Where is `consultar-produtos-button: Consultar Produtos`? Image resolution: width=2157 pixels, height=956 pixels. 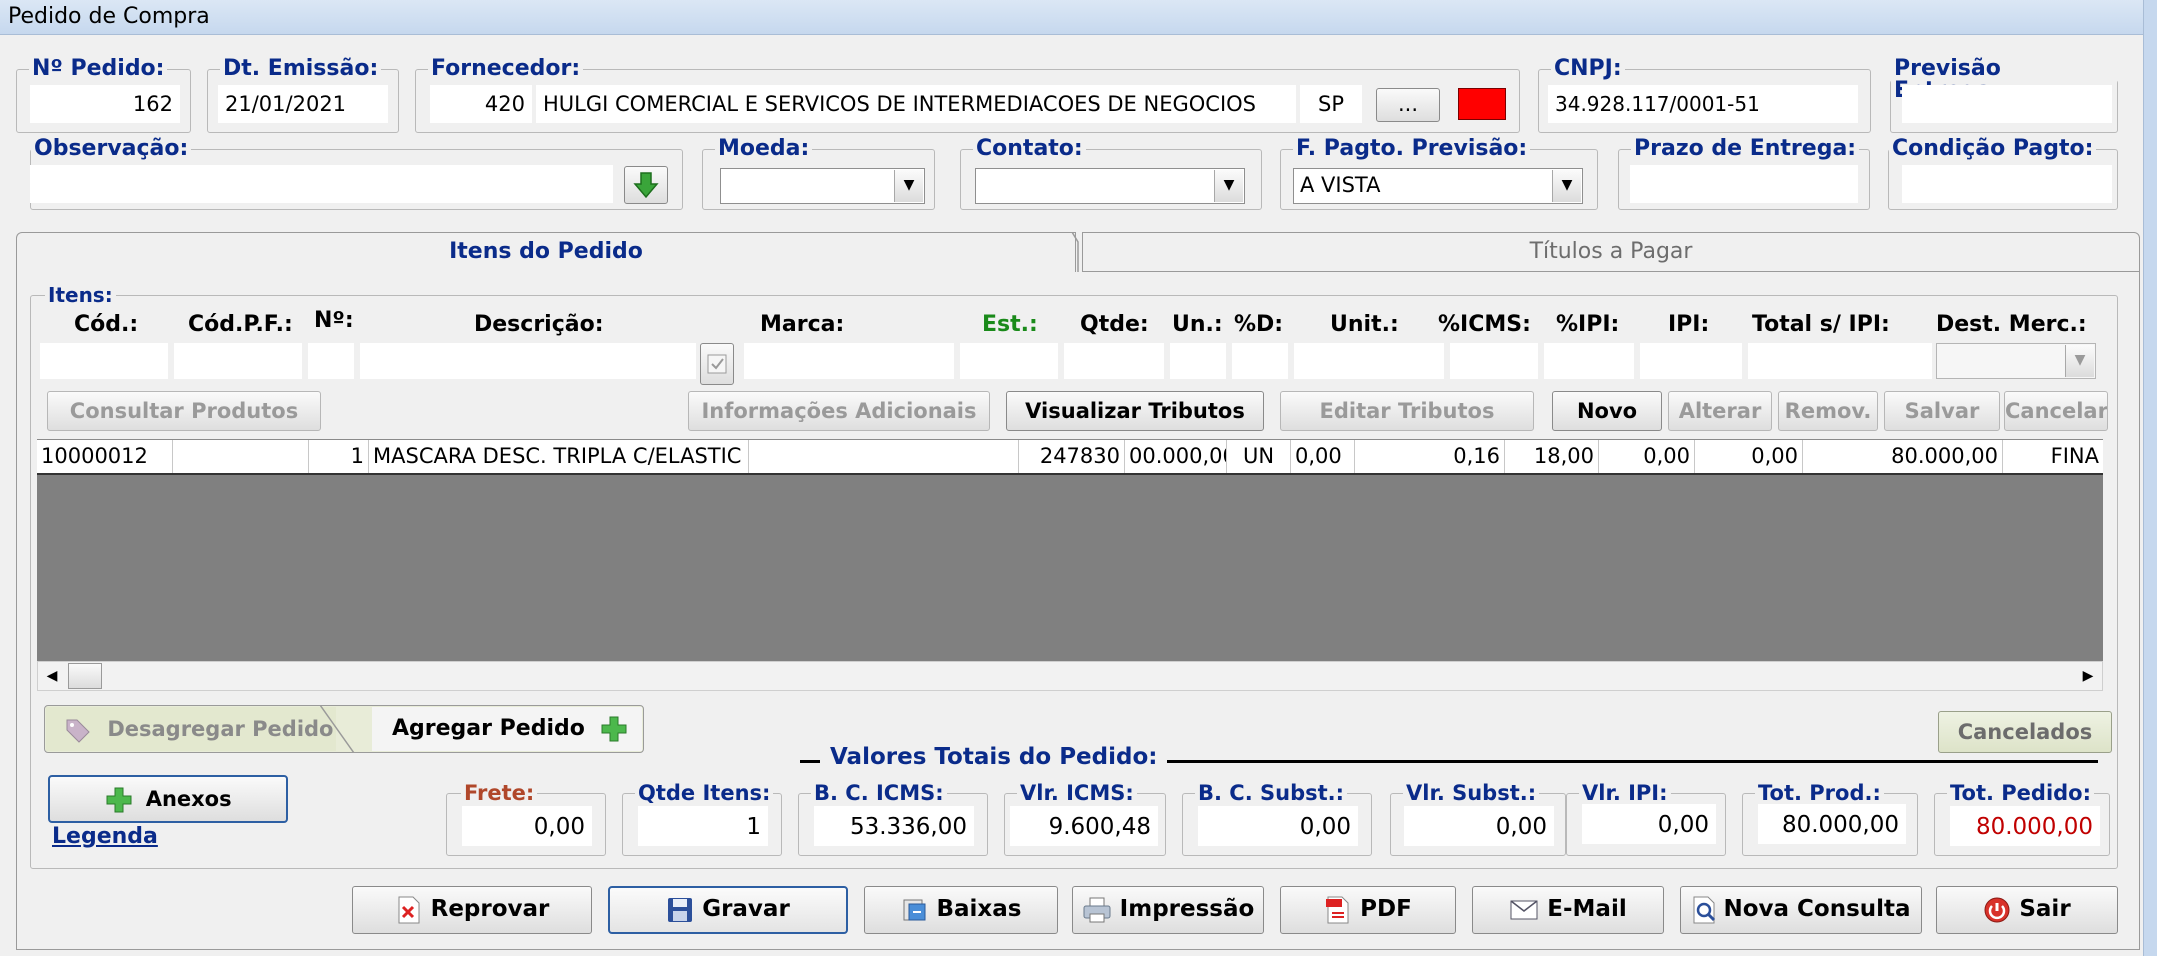
consultar-produtos-button: Consultar Produtos is located at coordinates (184, 411).